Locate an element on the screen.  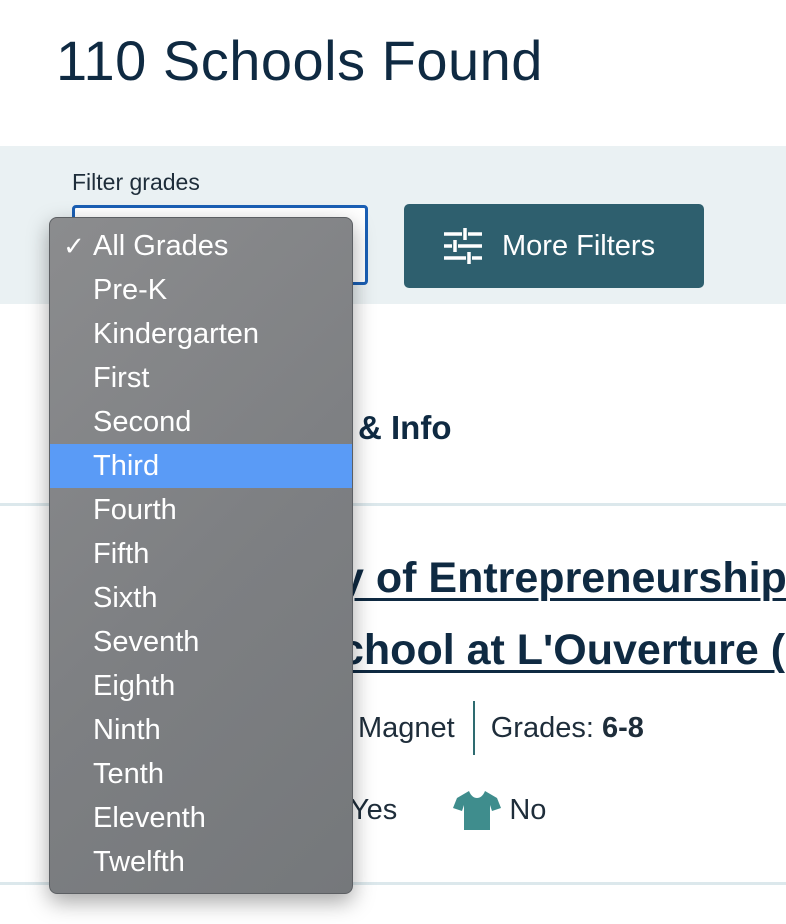
grade-option-eighth: Eighth is located at coordinates (201, 686).